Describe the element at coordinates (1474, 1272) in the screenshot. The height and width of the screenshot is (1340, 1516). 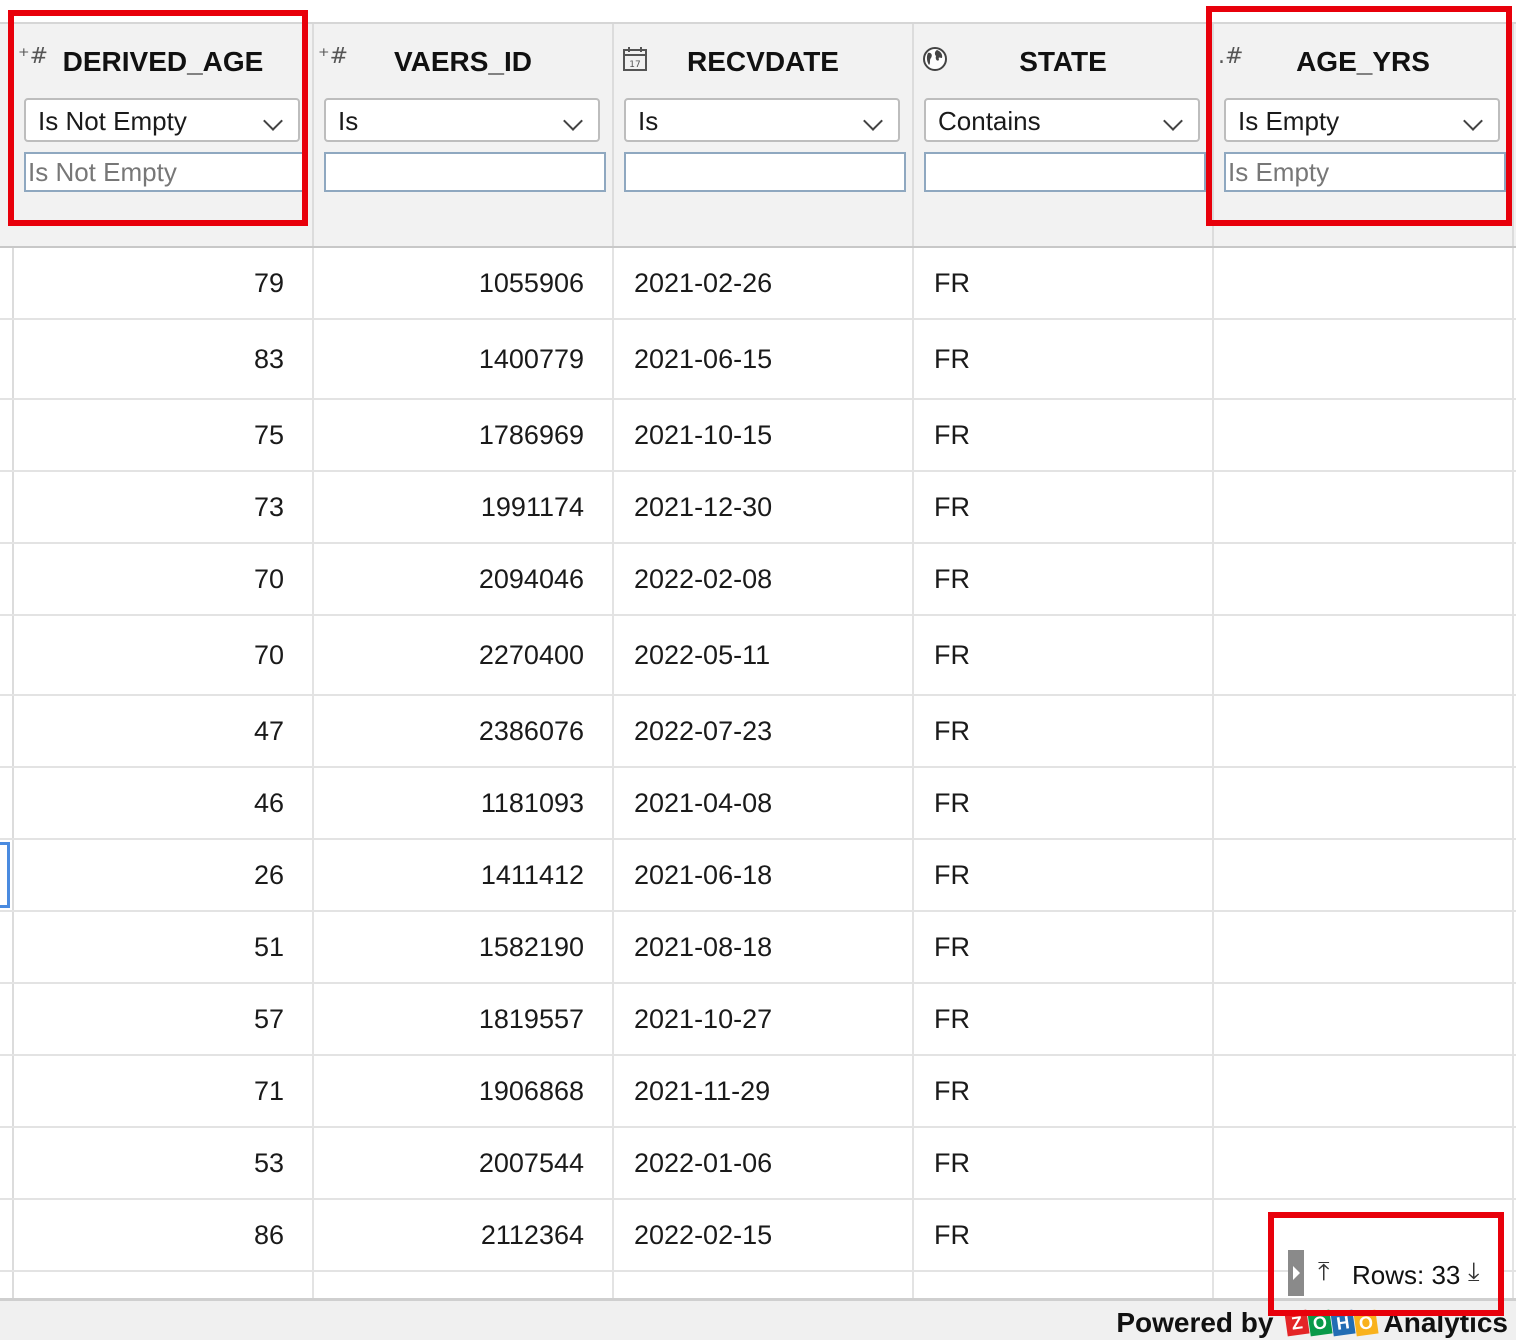
I see `scroll-to-bottom-icon: ⤓` at that location.